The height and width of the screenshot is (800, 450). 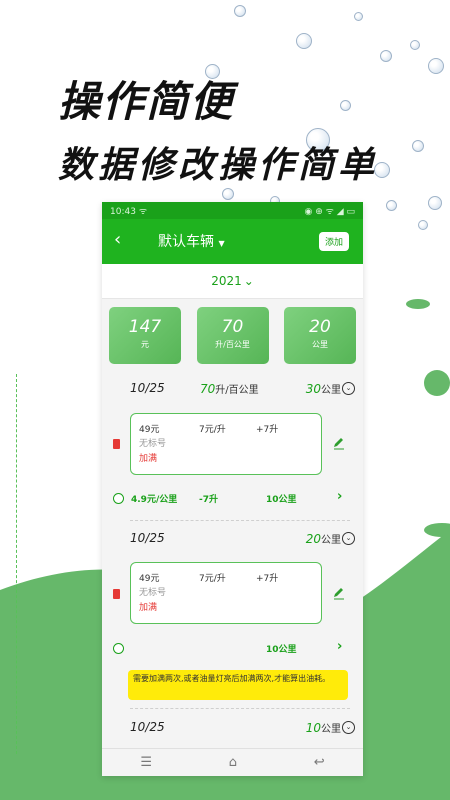 I want to click on stat-unit: 公里, so click(x=320, y=344).